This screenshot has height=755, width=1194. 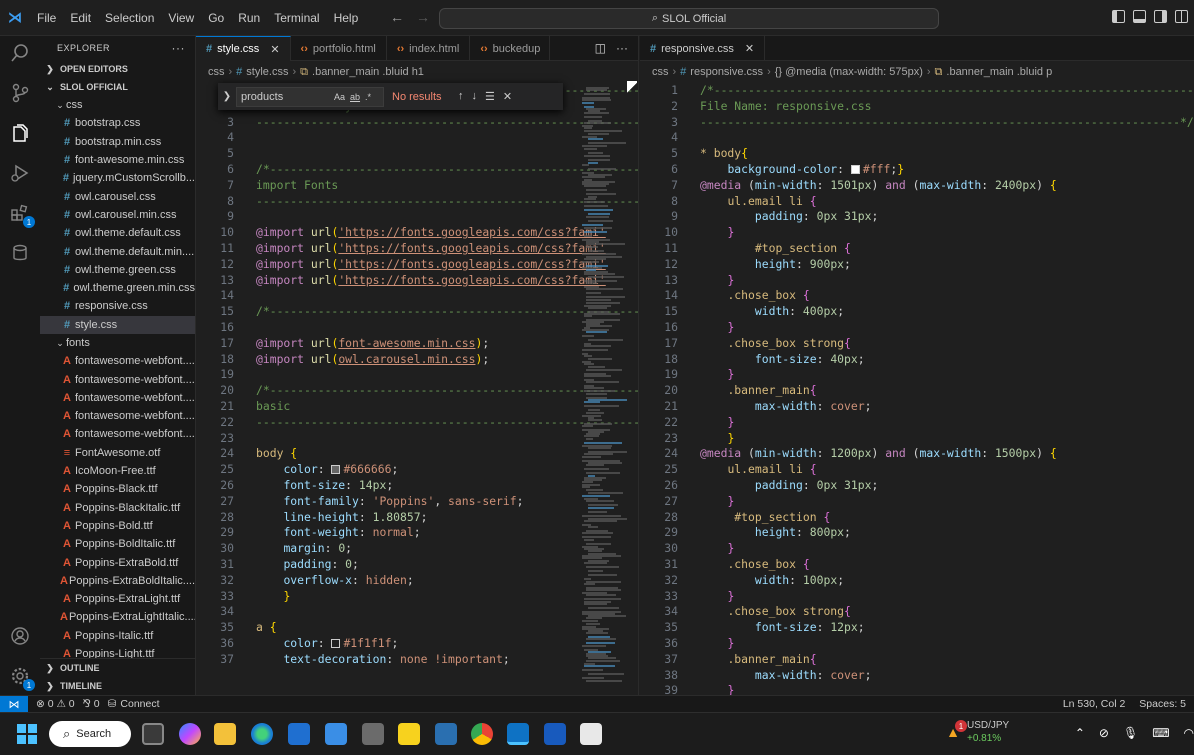 I want to click on menu-edit: Edit, so click(x=80, y=18).